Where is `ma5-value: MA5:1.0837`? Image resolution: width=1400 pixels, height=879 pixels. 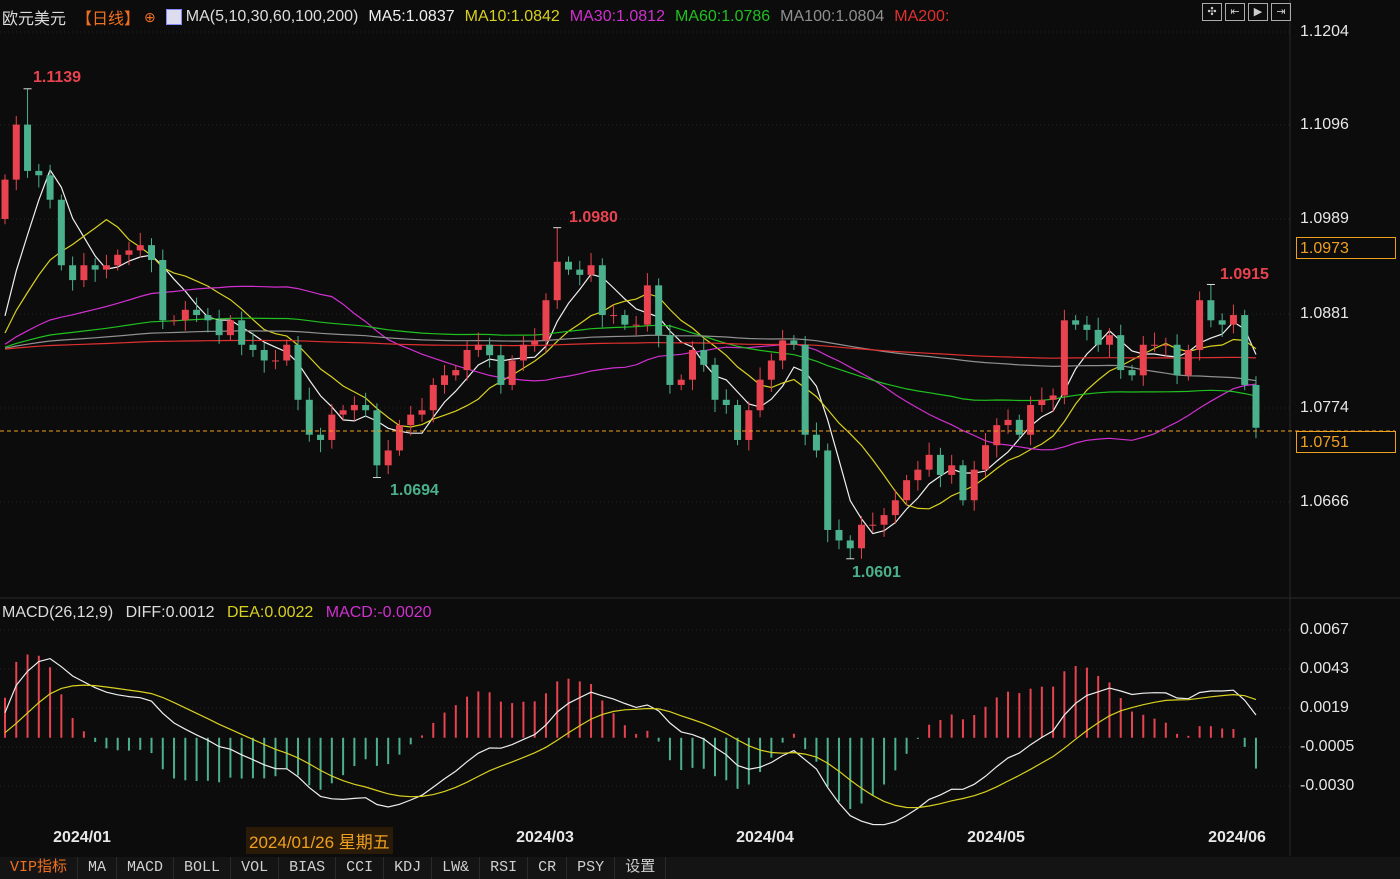
ma5-value: MA5:1.0837 is located at coordinates (411, 16).